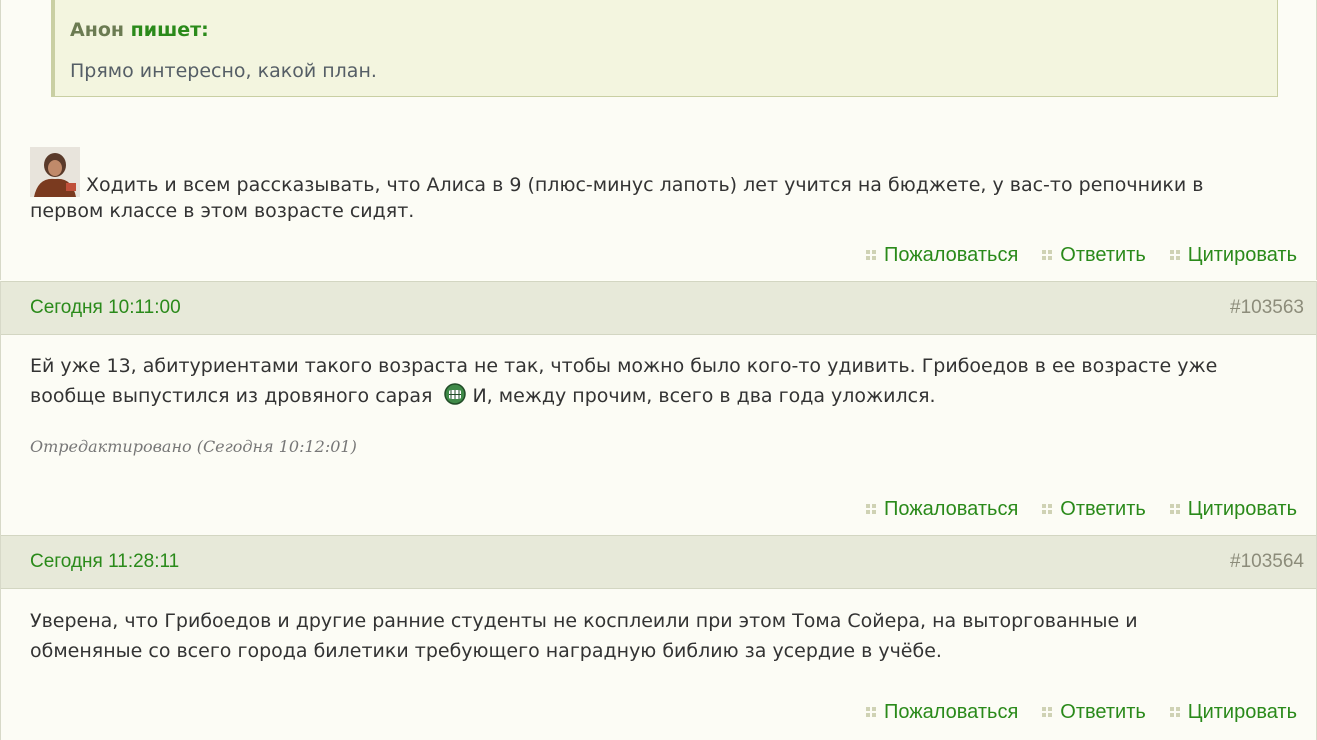 The image size is (1317, 740). Describe the element at coordinates (193, 446) in the screenshot. I see `edited-note: Отредактировано (Сегодня 10:12:01)` at that location.